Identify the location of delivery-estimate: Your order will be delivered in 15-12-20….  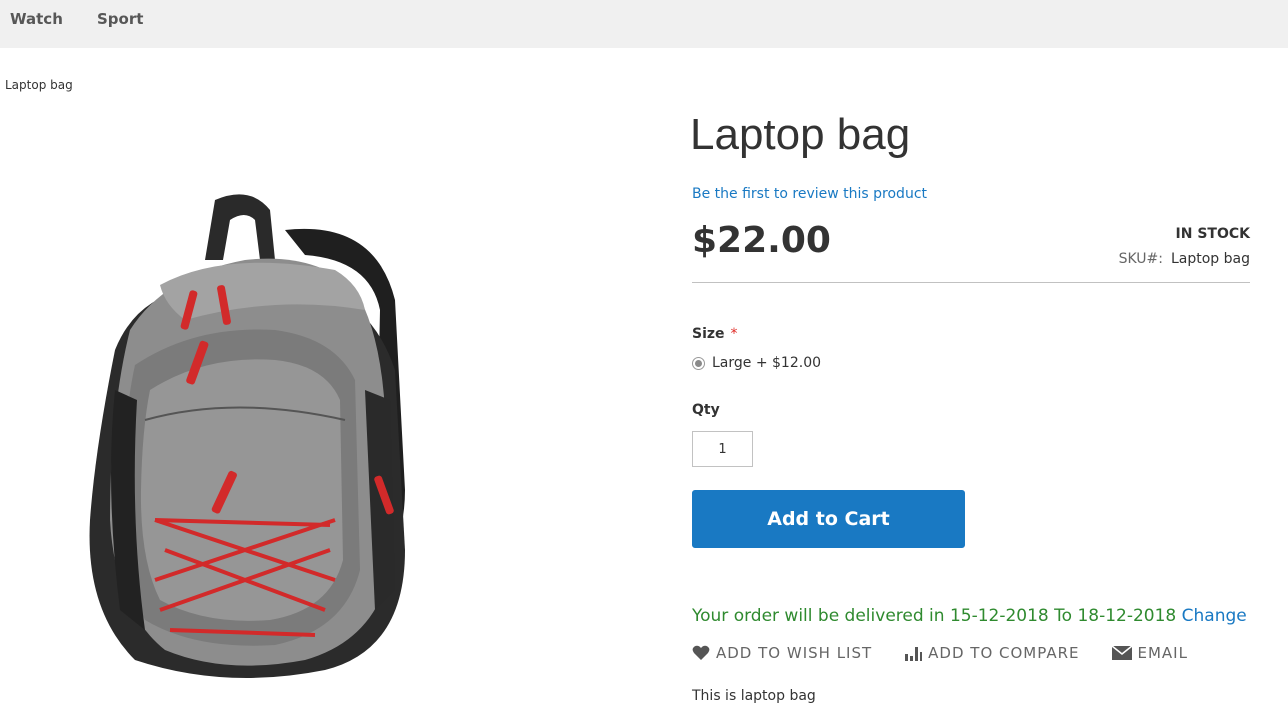
(969, 616).